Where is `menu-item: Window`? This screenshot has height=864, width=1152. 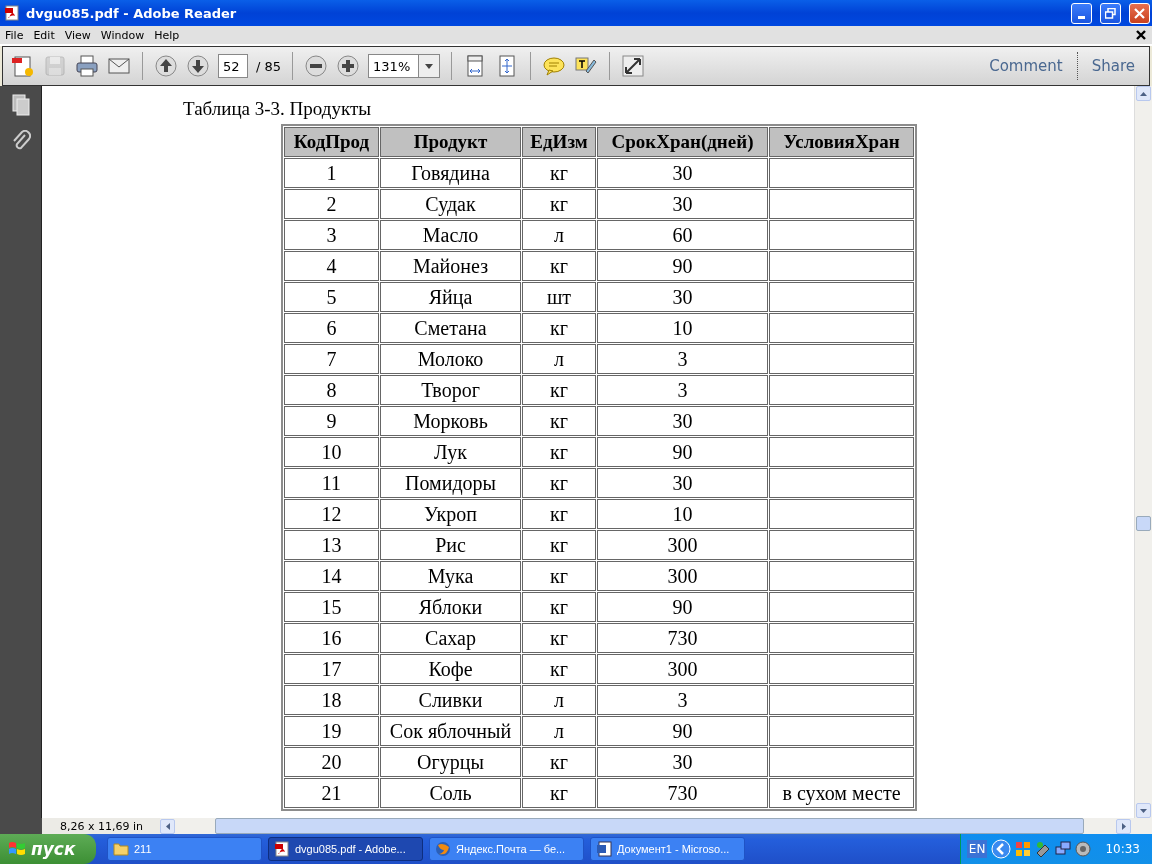 menu-item: Window is located at coordinates (122, 35).